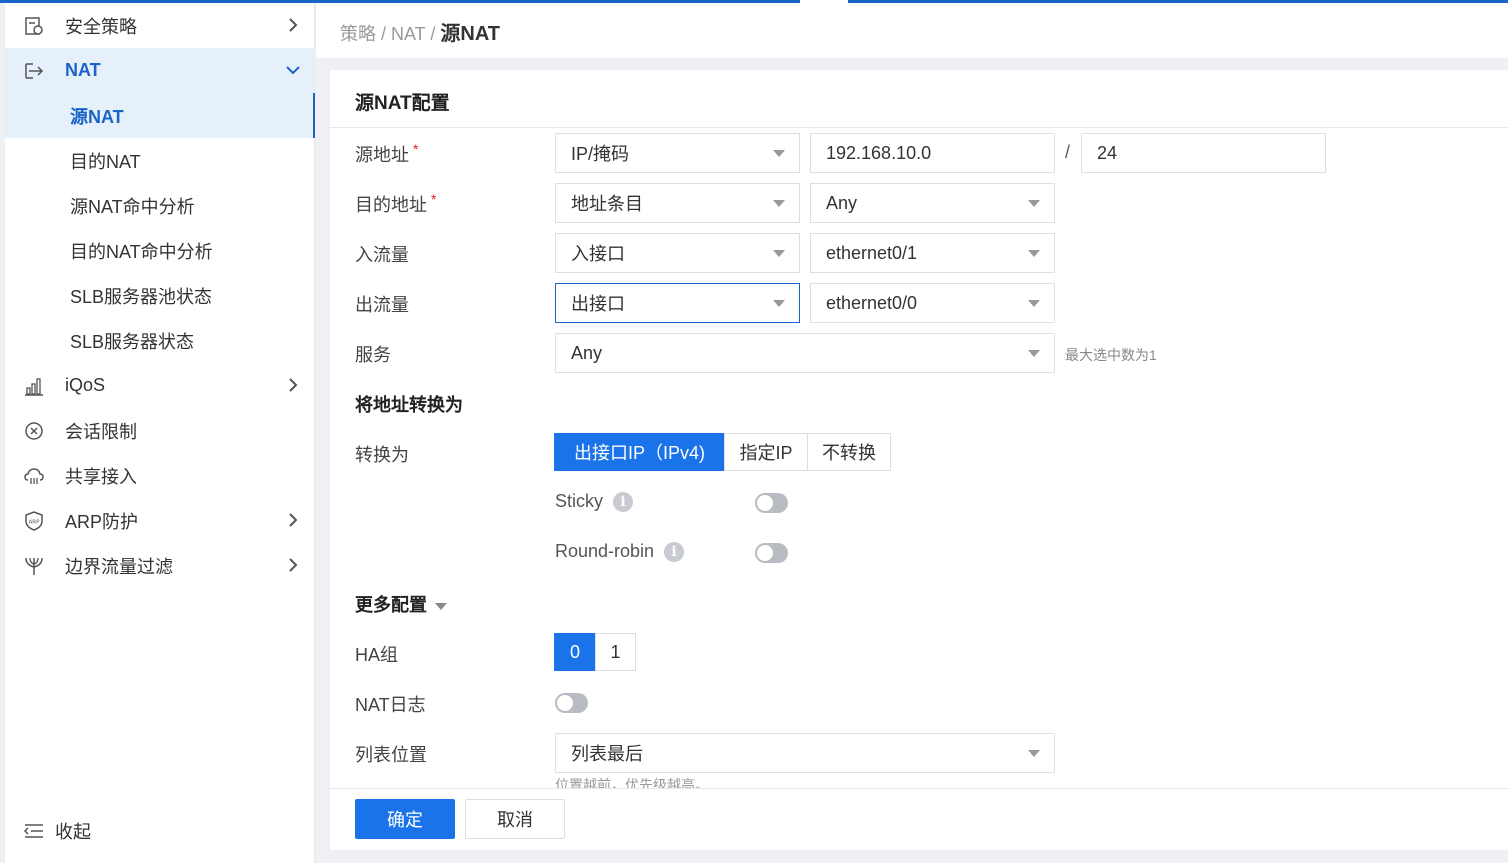  What do you see at coordinates (160, 115) in the screenshot?
I see `sidebar-item-source-nat: 源NAT` at bounding box center [160, 115].